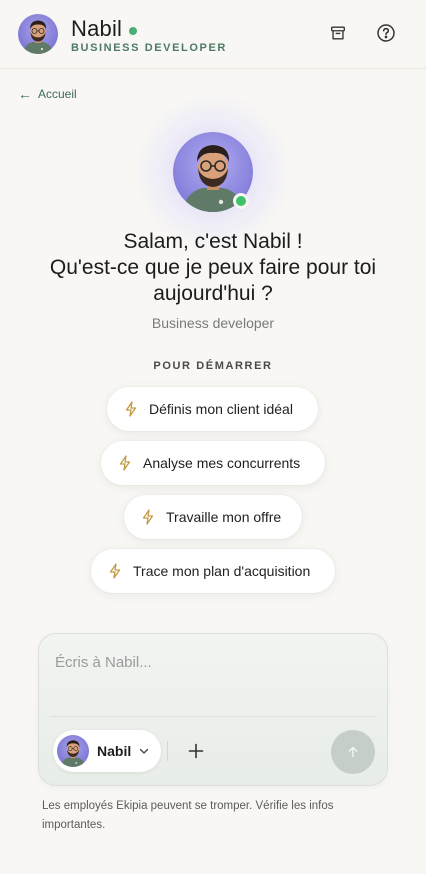 This screenshot has height=874, width=426. What do you see at coordinates (73, 751) in the screenshot?
I see `agent-avatar-small` at bounding box center [73, 751].